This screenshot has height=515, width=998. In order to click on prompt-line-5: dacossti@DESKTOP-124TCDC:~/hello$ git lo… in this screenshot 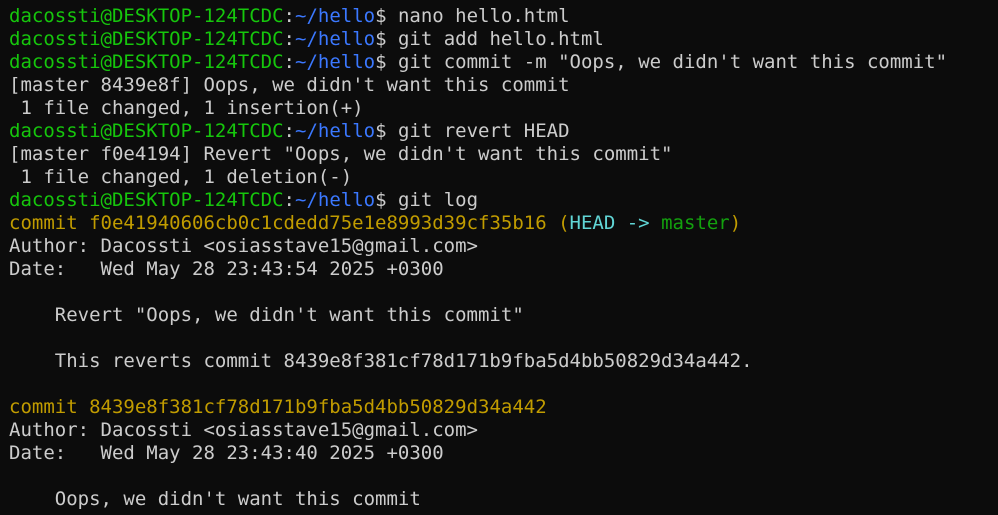, I will do `click(503, 200)`.